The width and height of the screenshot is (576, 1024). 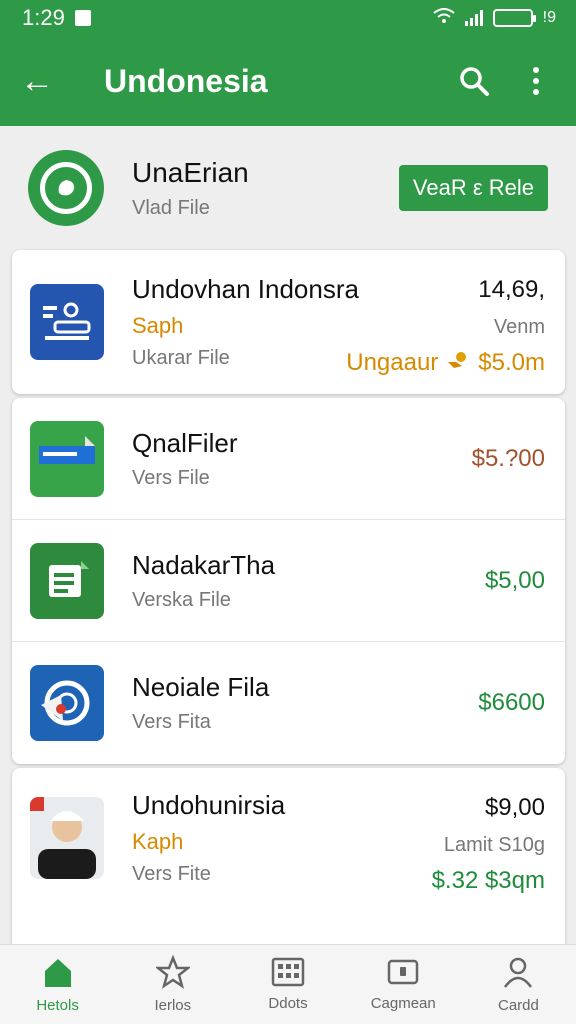 I want to click on chat-logo-icon, so click(x=66, y=188).